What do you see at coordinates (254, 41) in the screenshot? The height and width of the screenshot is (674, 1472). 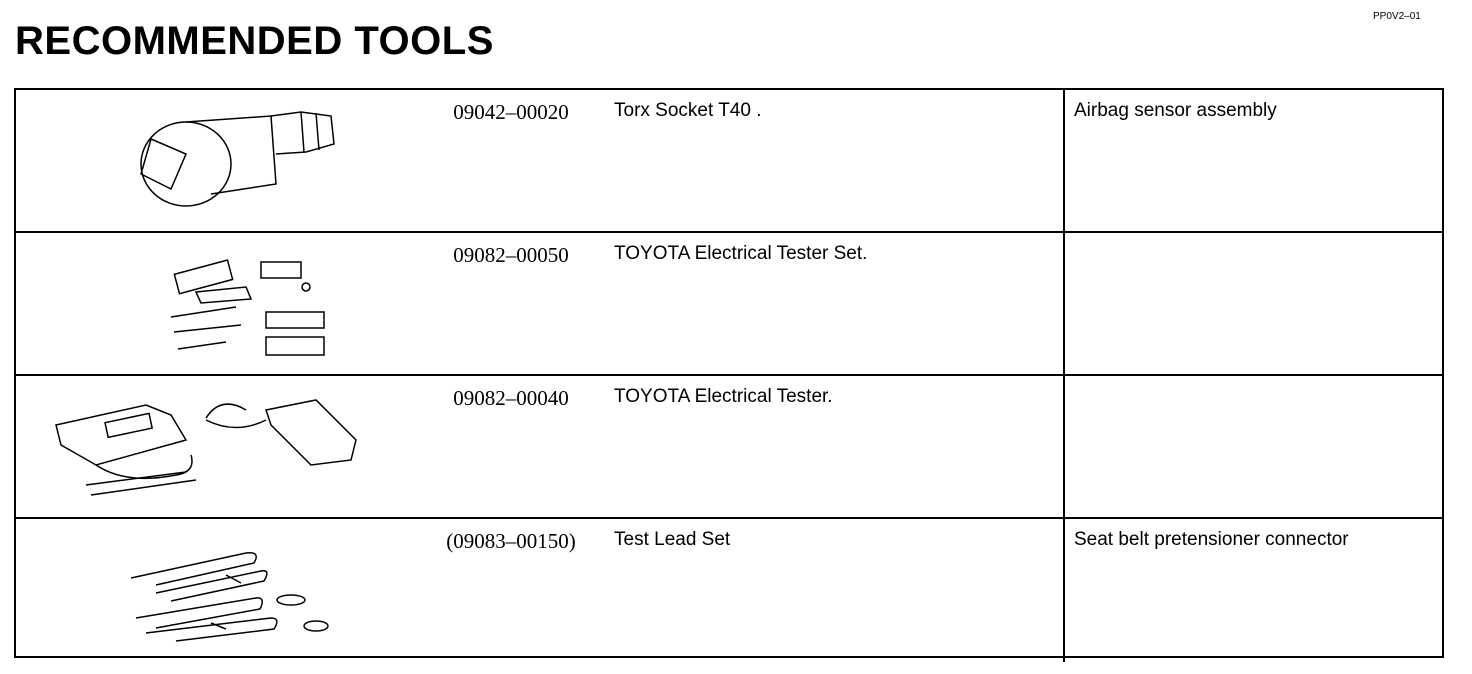 I see `page-title: RECOMMENDED TOOLS` at bounding box center [254, 41].